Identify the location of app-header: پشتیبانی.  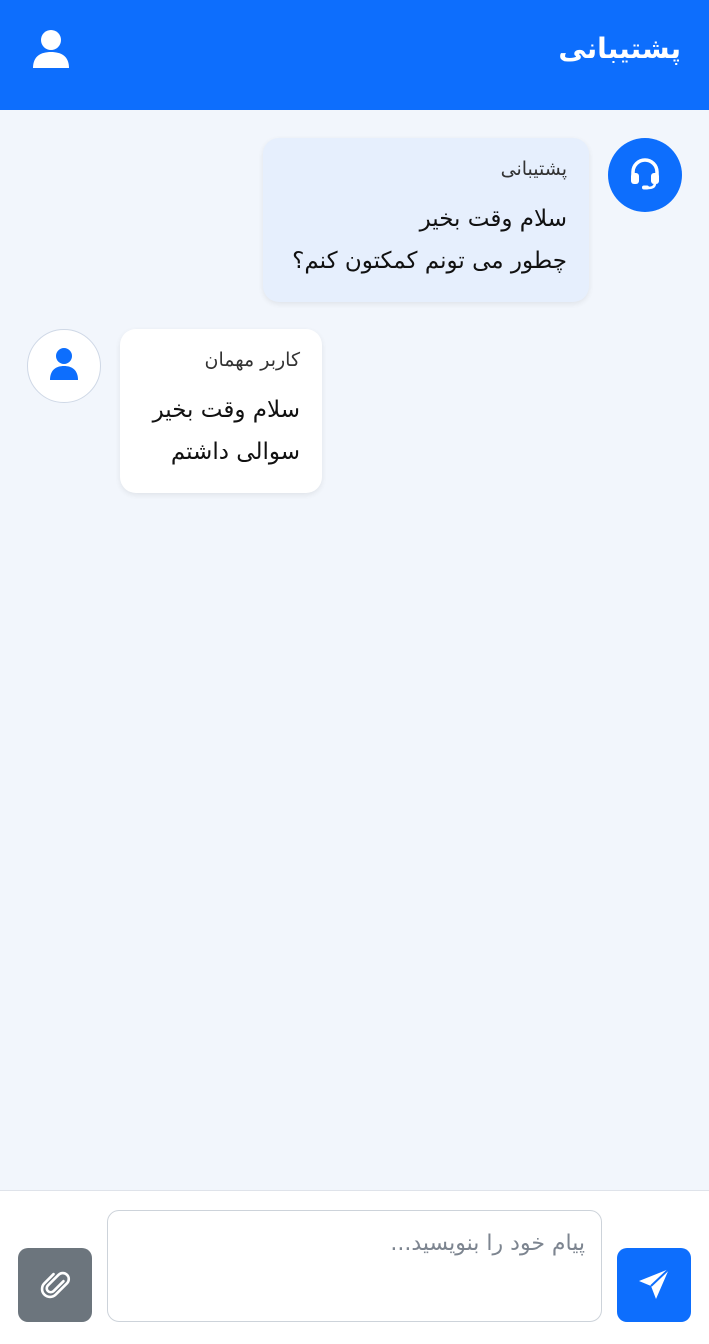
(354, 55).